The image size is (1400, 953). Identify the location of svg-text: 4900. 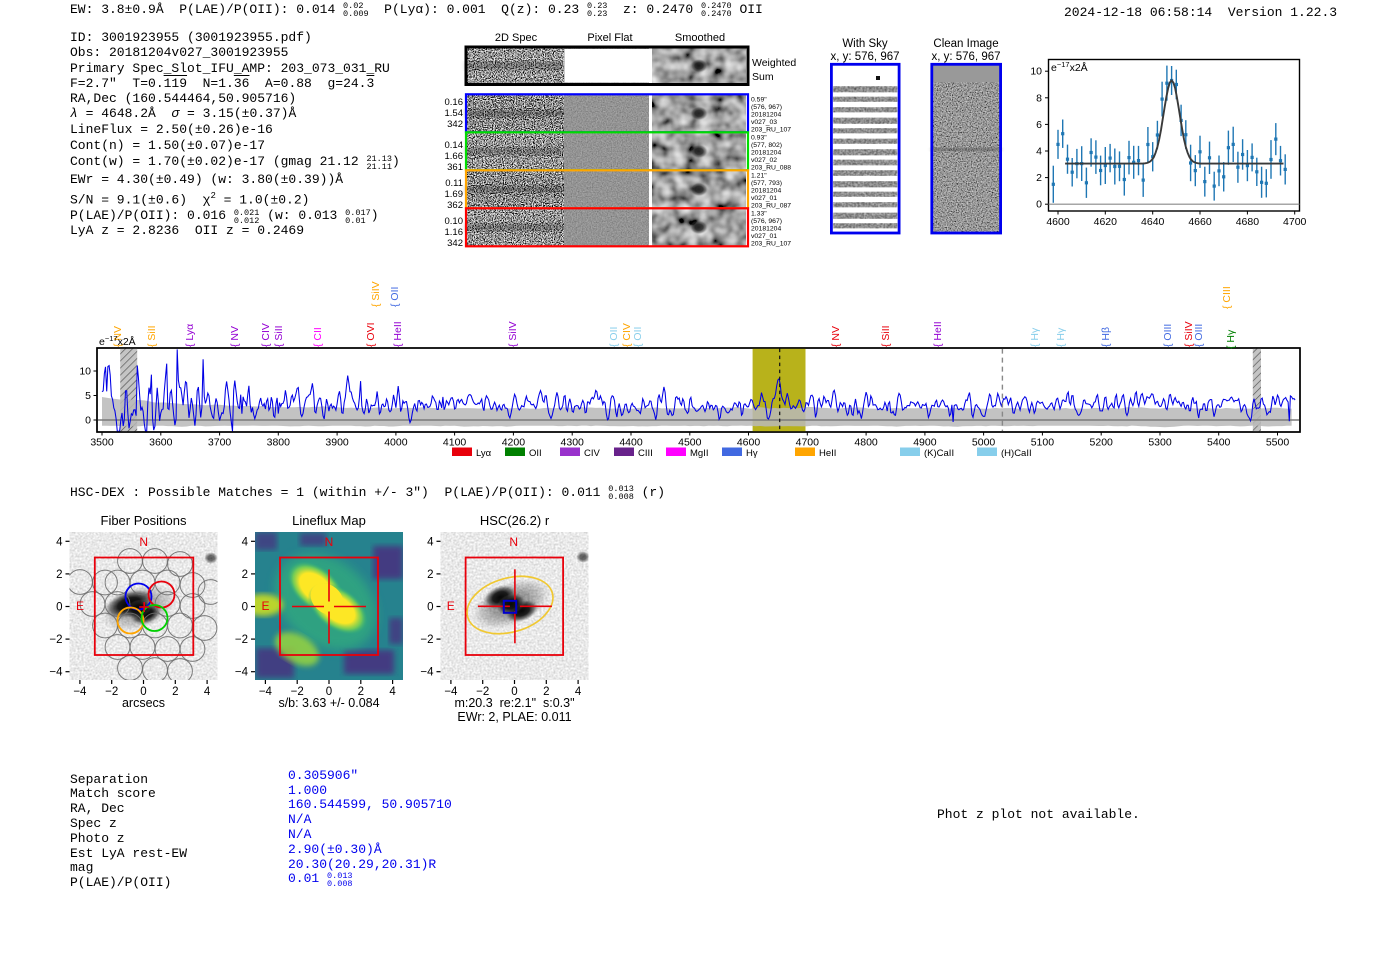
(925, 443).